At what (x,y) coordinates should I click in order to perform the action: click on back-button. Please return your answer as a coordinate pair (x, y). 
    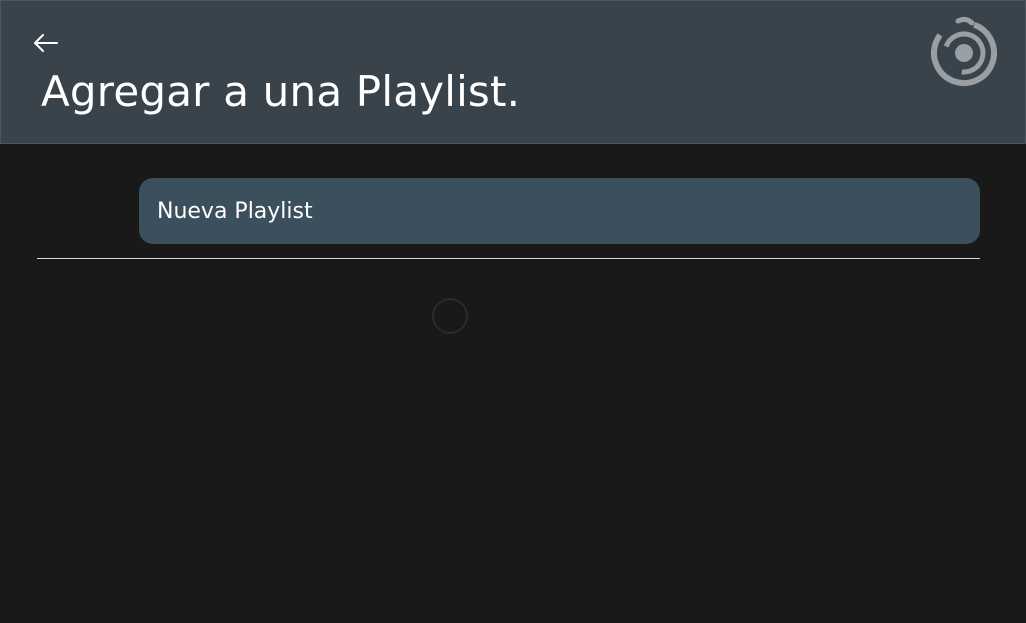
    Looking at the image, I should click on (46, 43).